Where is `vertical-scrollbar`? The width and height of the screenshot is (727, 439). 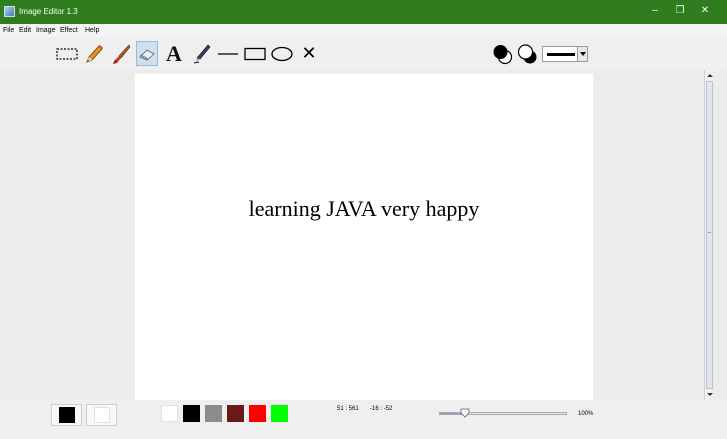 vertical-scrollbar is located at coordinates (708, 235).